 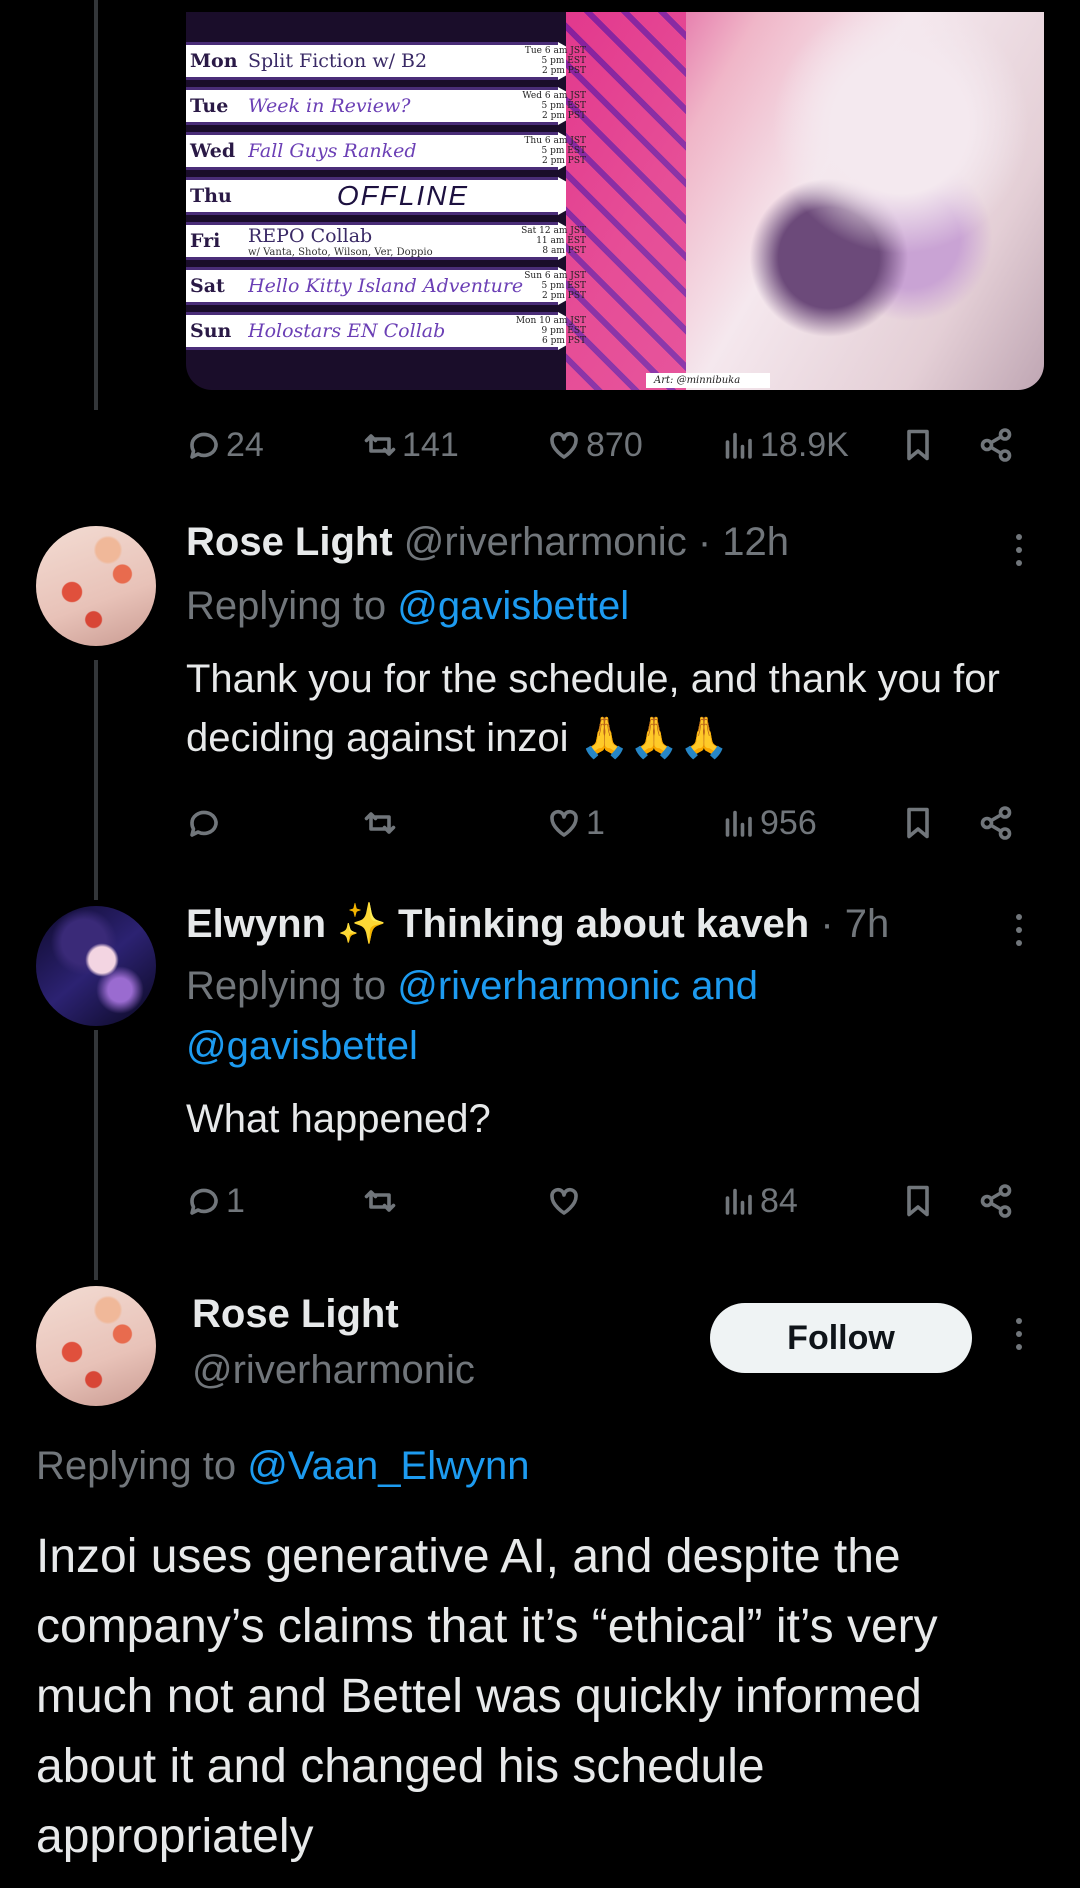 I want to click on reply-count: 24, so click(x=245, y=444).